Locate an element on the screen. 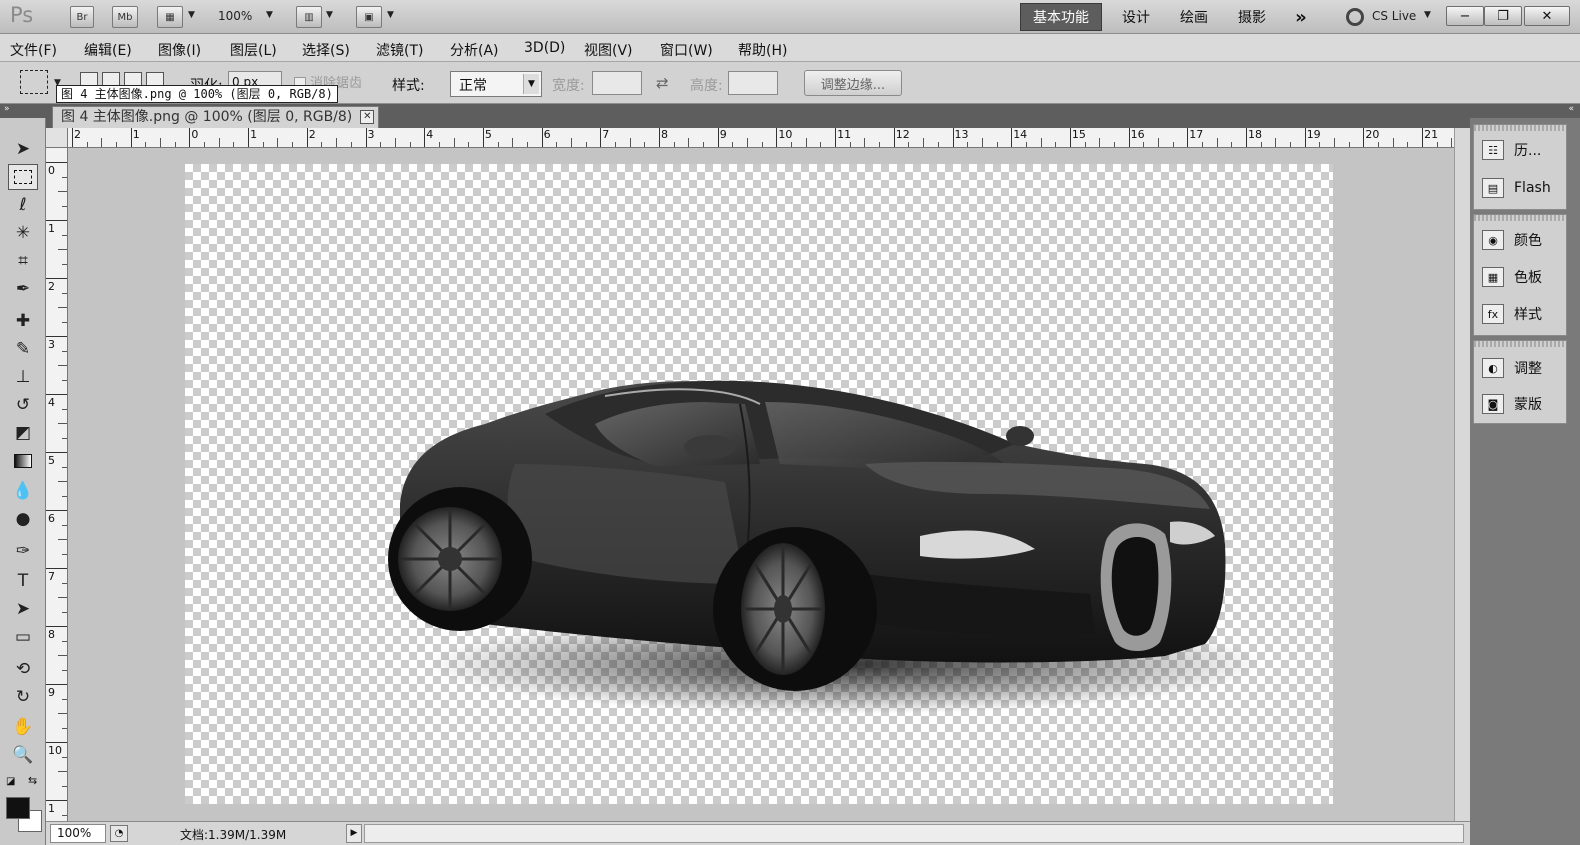 The image size is (1580, 845). eraser-tool-icon: ◩ is located at coordinates (23, 433).